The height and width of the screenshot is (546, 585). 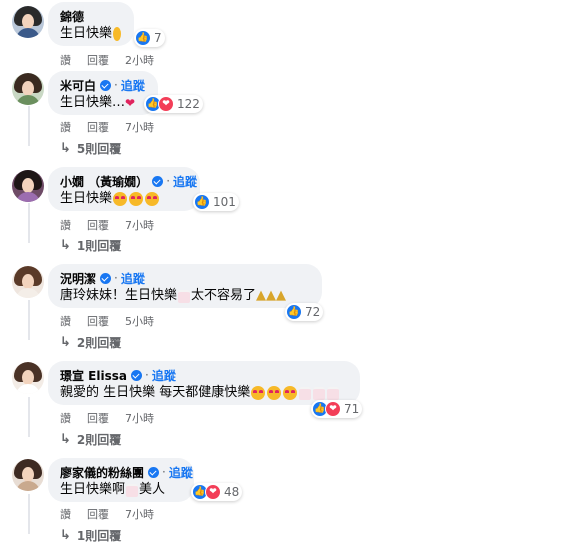 I want to click on heart-emoji-icon: ❤, so click(x=130, y=103).